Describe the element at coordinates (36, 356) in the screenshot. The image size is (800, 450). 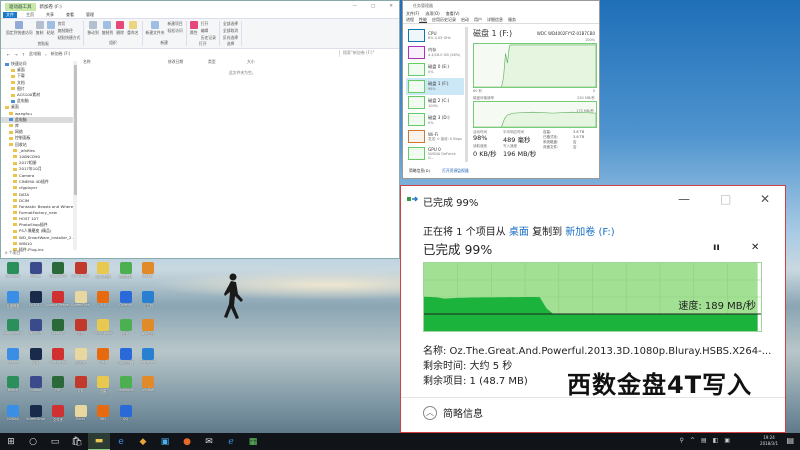
I see `desktop-icon: 百度` at that location.